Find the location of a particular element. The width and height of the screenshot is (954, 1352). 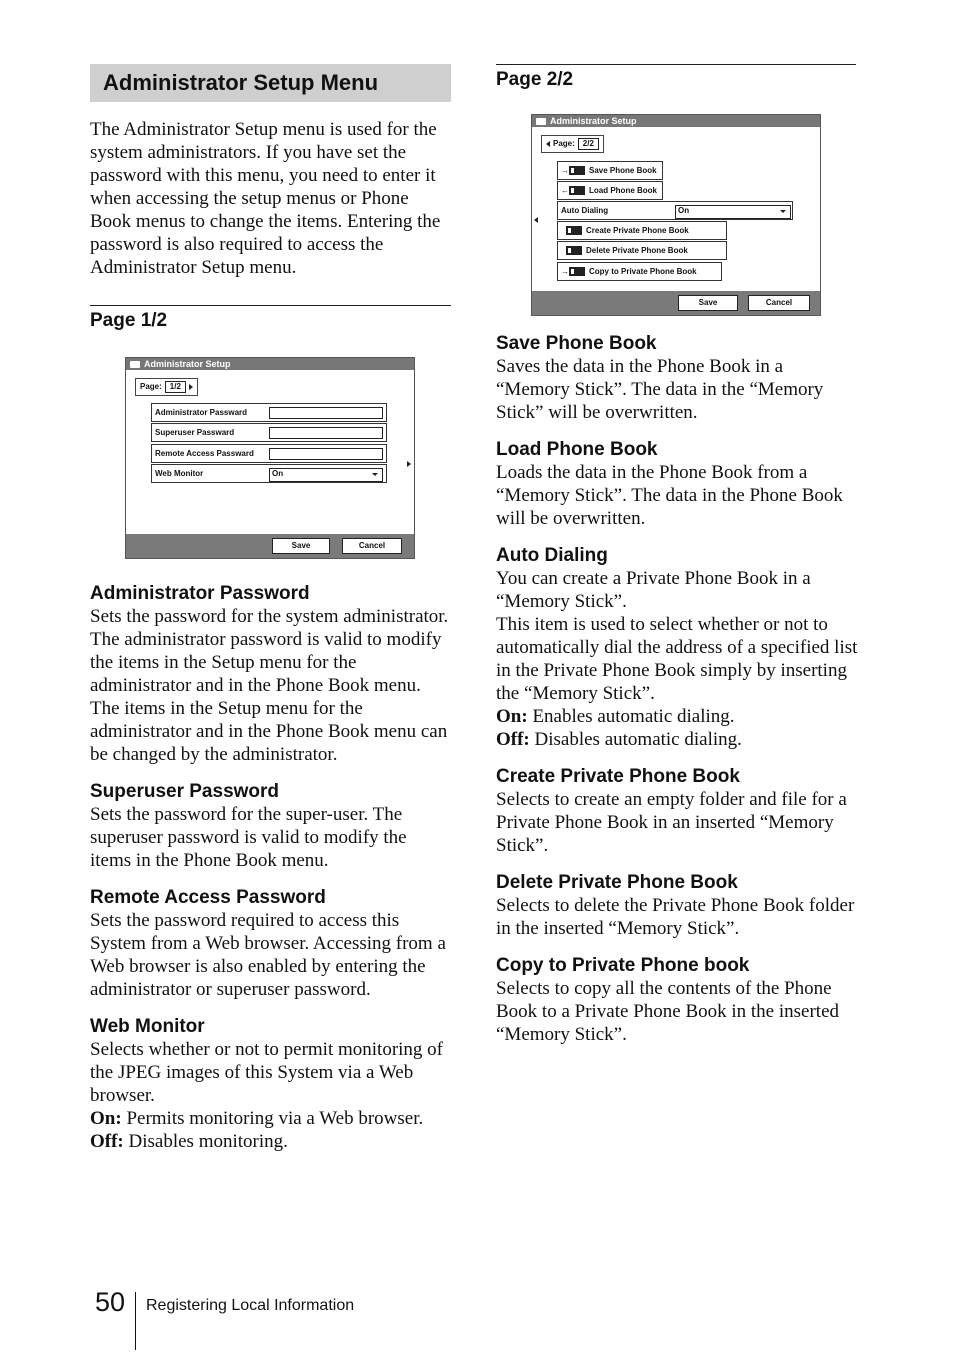

page1-heading: Page 1/2 is located at coordinates (129, 320).